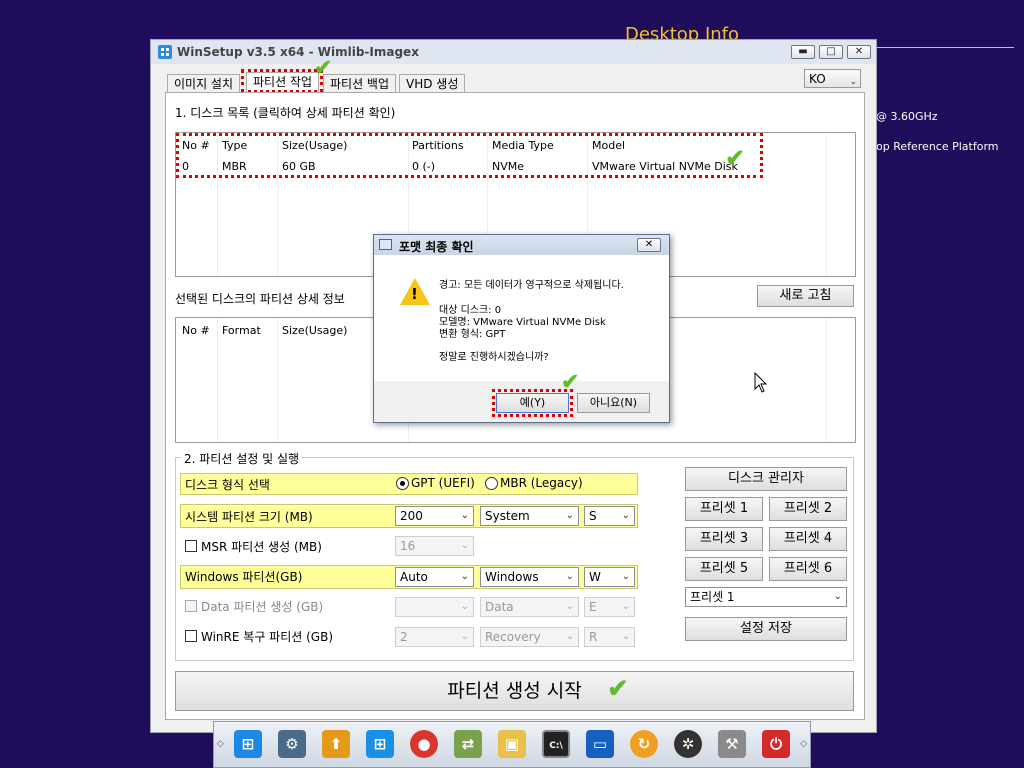 This screenshot has height=768, width=1024. I want to click on minimize-button: ▬, so click(803, 52).